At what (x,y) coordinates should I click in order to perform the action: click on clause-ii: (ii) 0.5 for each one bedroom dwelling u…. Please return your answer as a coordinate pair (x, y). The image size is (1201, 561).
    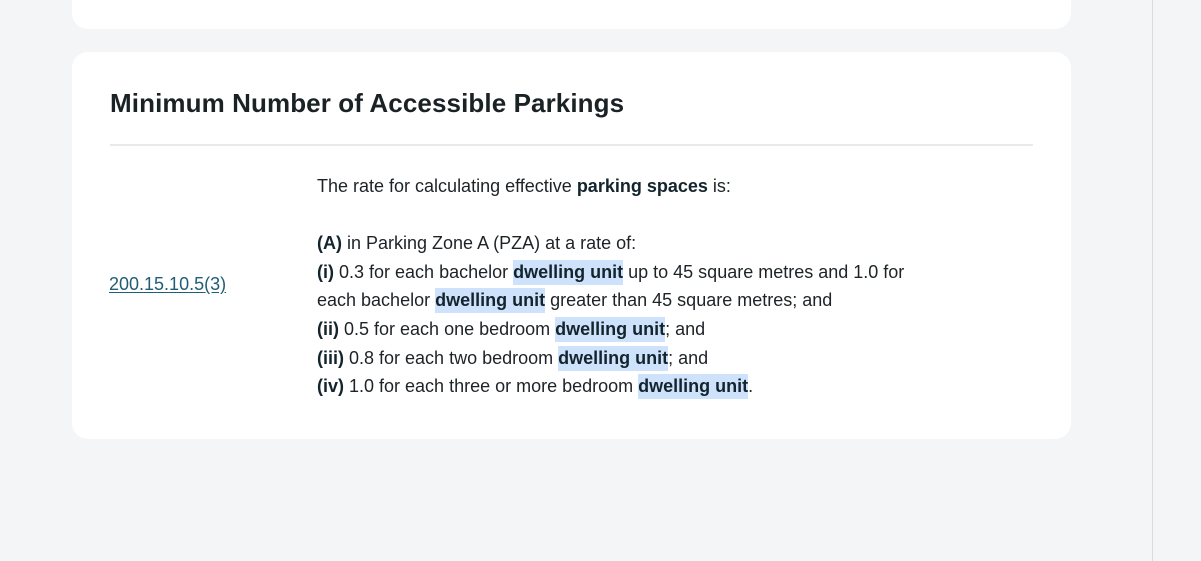
    Looking at the image, I should click on (667, 329).